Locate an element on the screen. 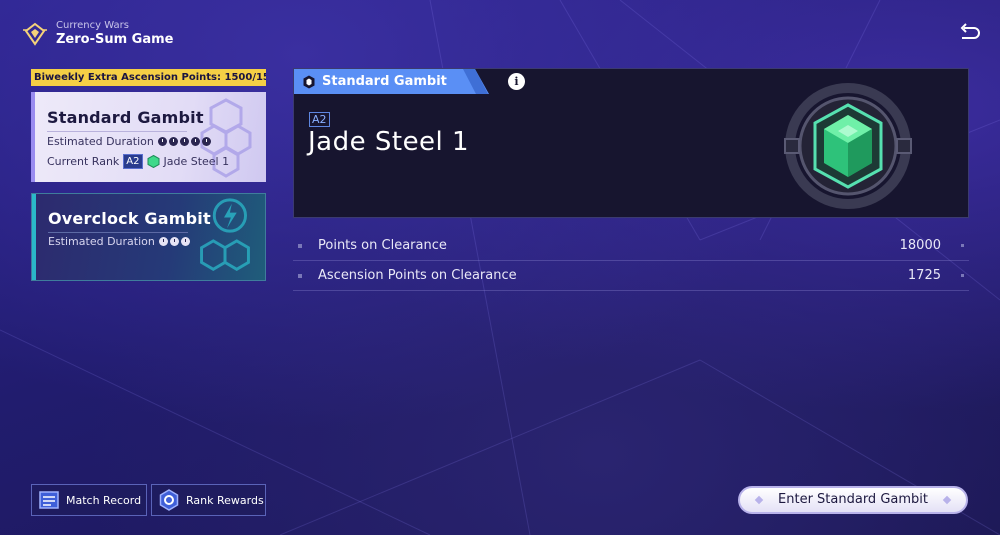 The width and height of the screenshot is (1000, 535). mode-card-overclock-gambit: Overclock Gambit Estimated Duration is located at coordinates (148, 237).